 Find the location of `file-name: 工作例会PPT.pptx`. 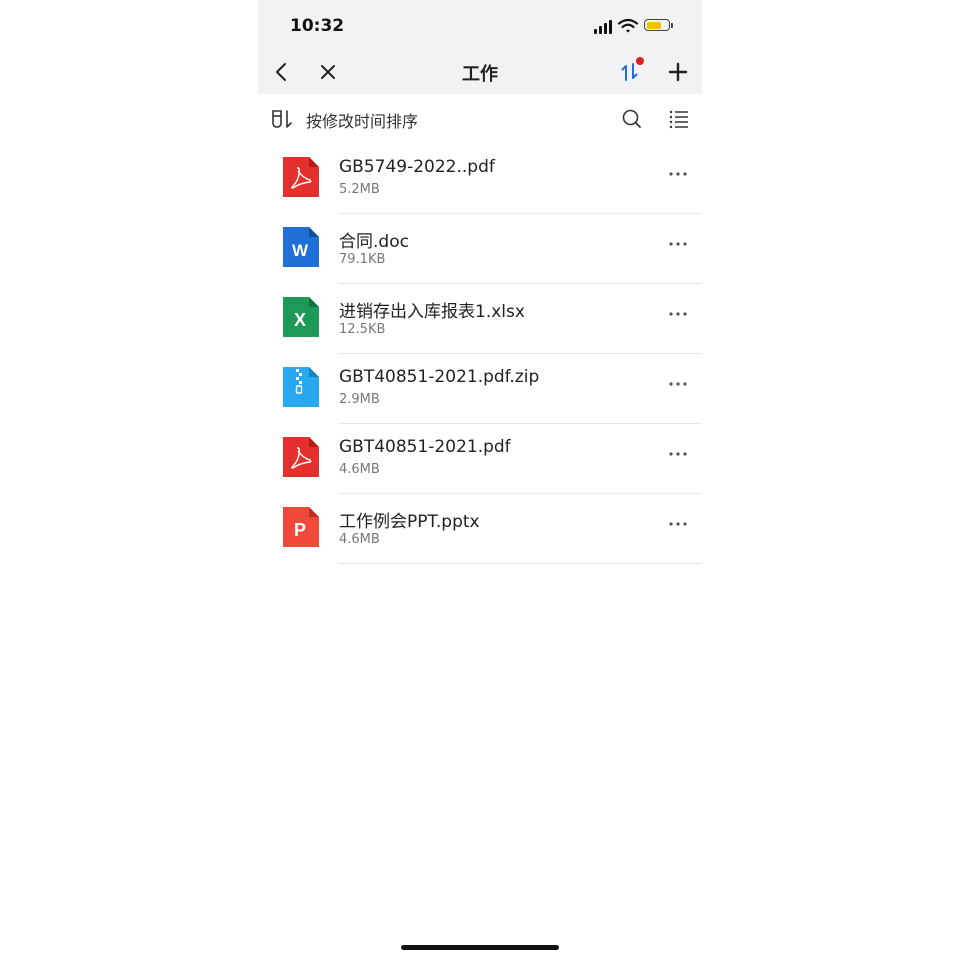

file-name: 工作例会PPT.pptx is located at coordinates (409, 522).